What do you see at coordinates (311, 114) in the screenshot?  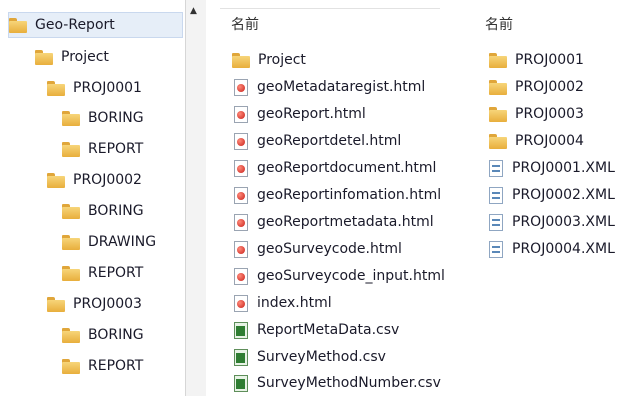 I see `file-name: geoReport.html` at bounding box center [311, 114].